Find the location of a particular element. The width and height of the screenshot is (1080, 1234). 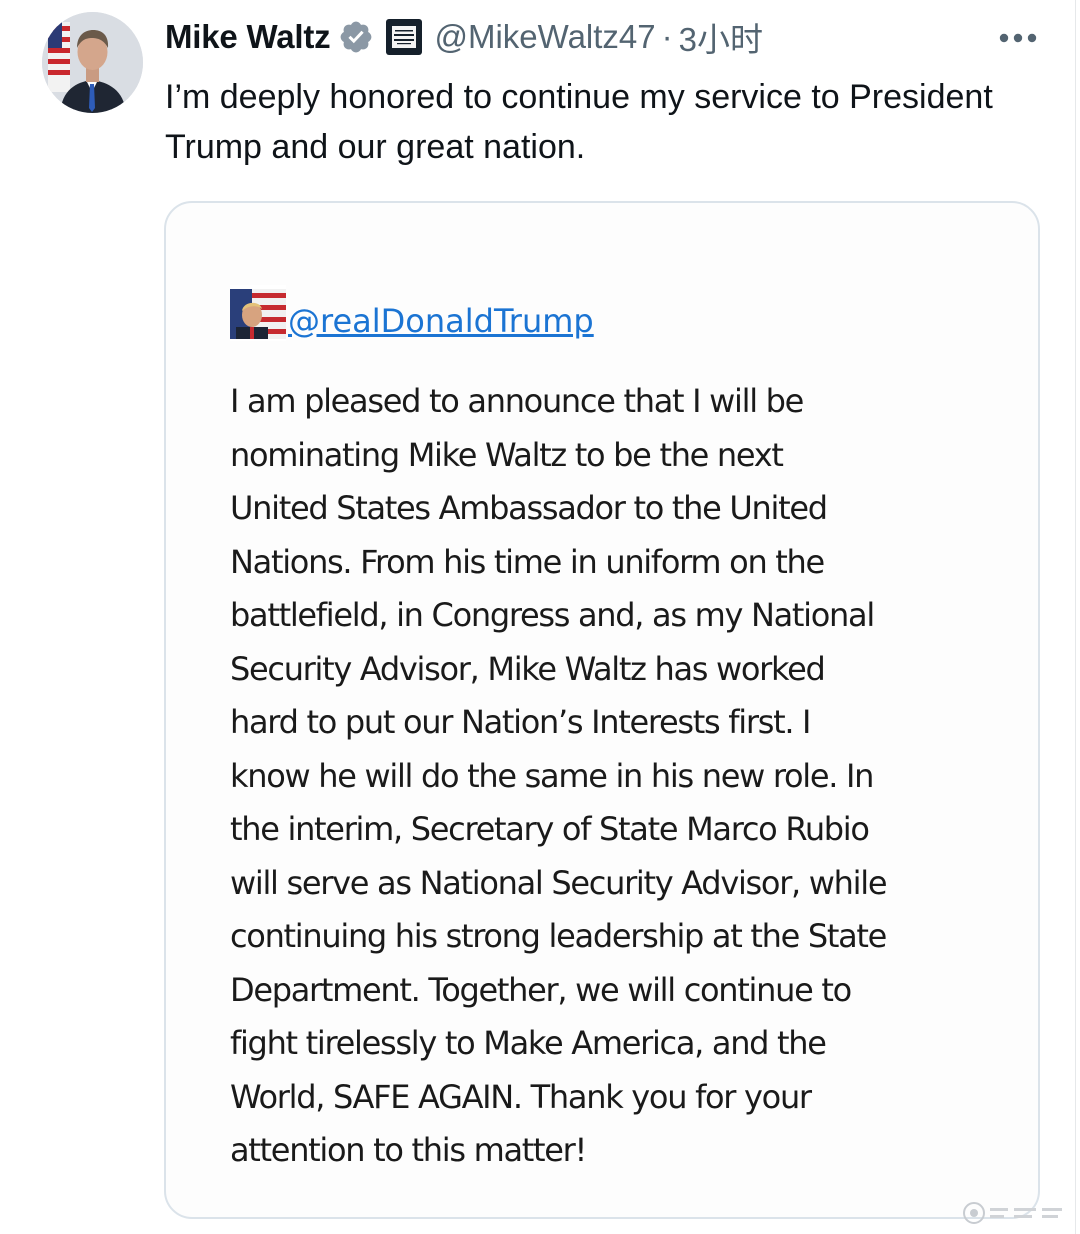

author-handle: @MikeWaltz47 is located at coordinates (544, 37).